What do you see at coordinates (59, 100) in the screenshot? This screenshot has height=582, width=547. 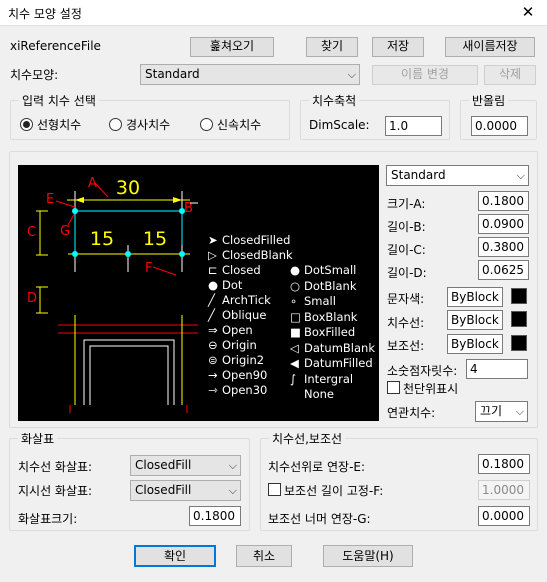 I see `input-select-title: 입력 치수 선택` at bounding box center [59, 100].